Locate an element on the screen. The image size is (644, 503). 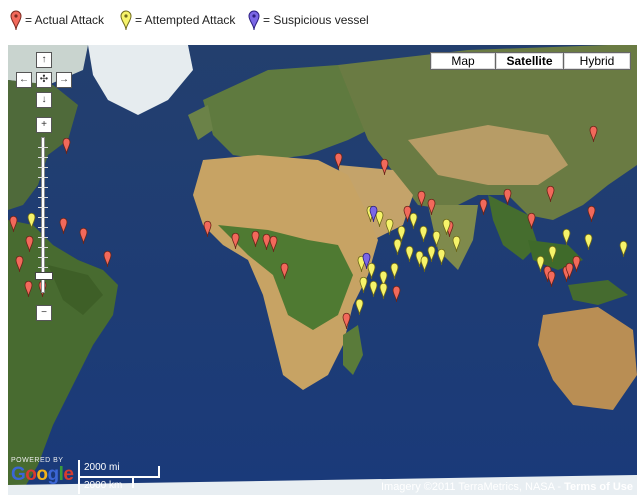
legend-attempted-attack: = Attempted Attack is located at coordinates (177, 20).